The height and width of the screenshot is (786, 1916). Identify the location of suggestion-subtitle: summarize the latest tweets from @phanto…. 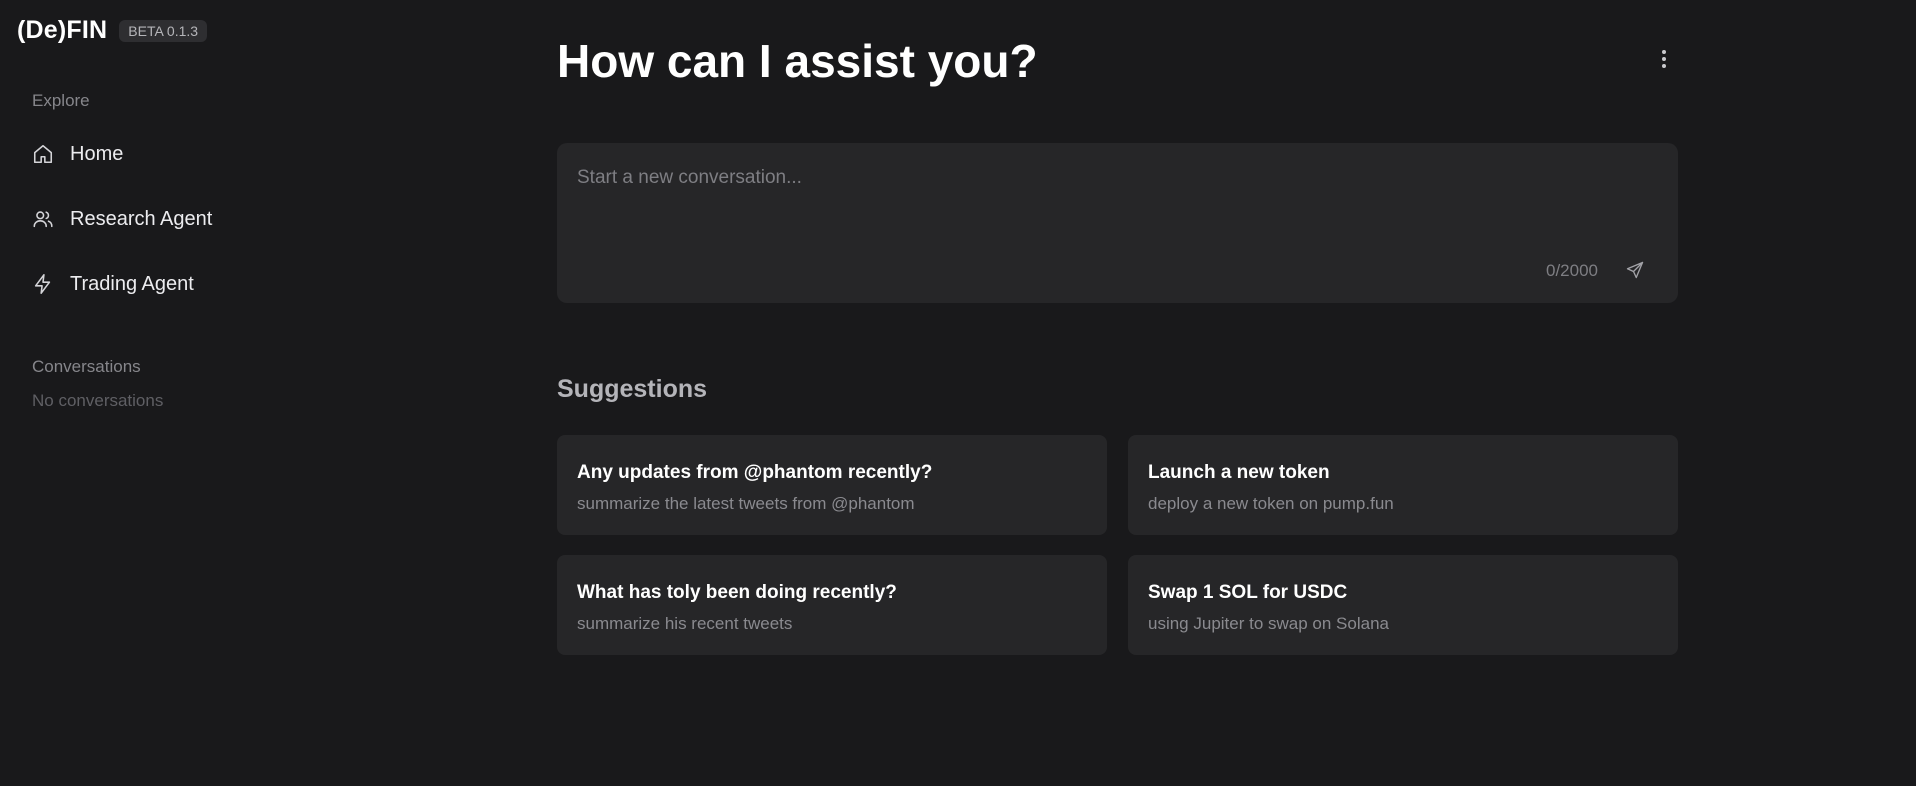
(746, 503).